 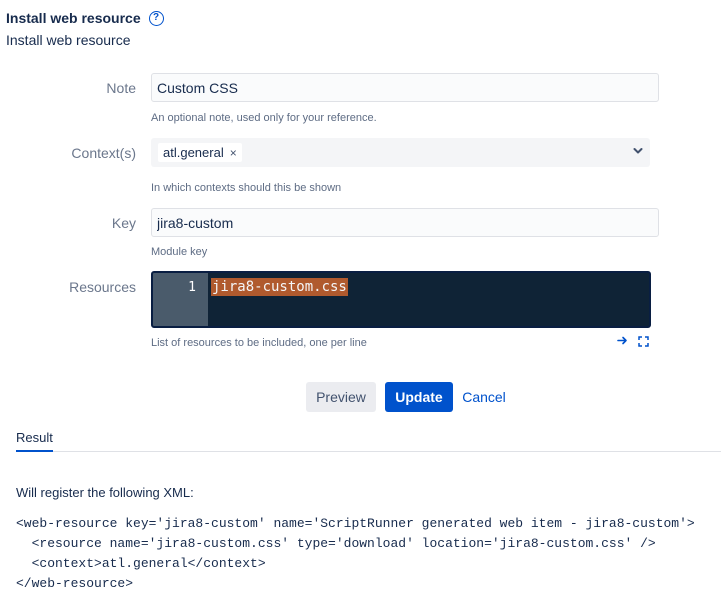 I want to click on chevron-down-icon, so click(x=638, y=151).